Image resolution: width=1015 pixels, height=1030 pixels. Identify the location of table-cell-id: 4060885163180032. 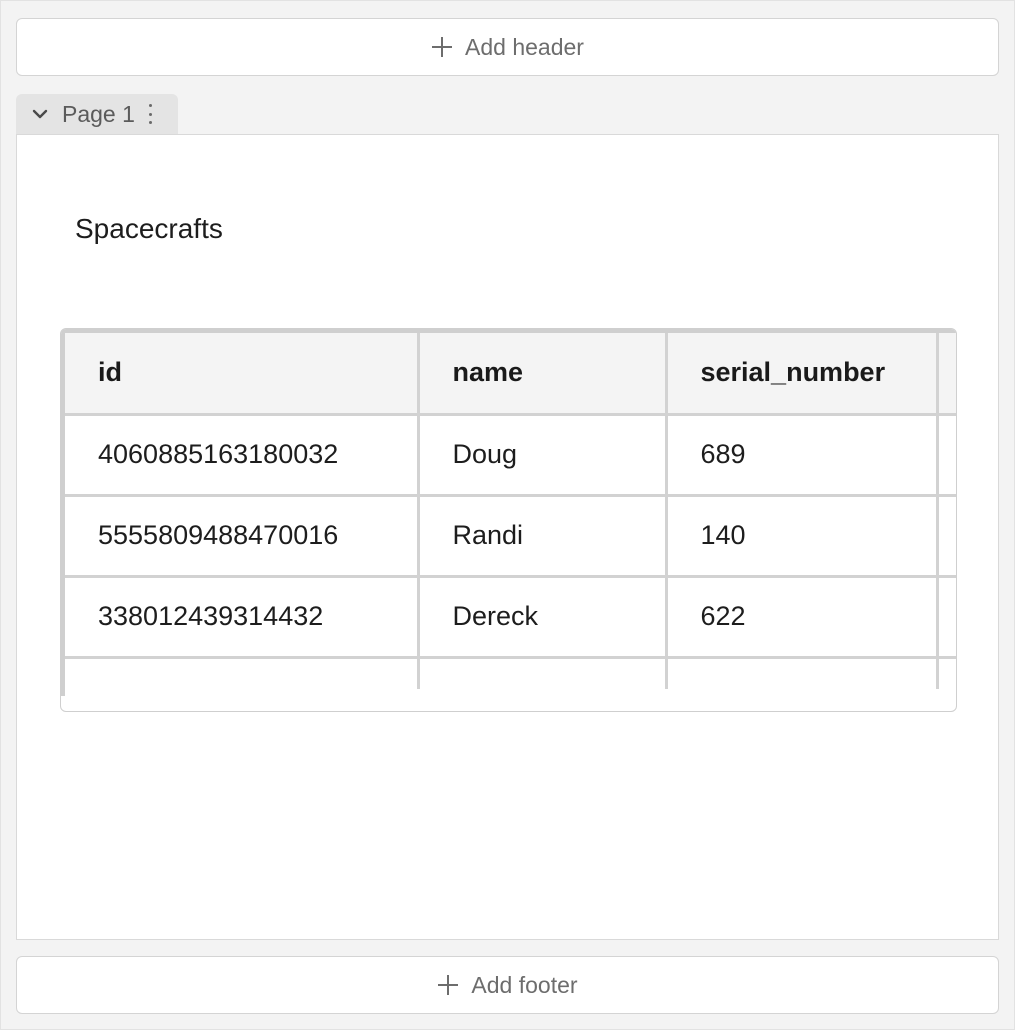
(242, 455).